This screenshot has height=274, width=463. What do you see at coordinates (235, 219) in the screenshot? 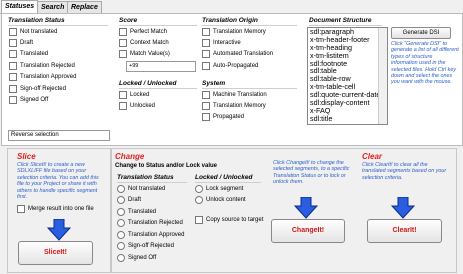
I see `checkbox-label: Copy source to target` at bounding box center [235, 219].